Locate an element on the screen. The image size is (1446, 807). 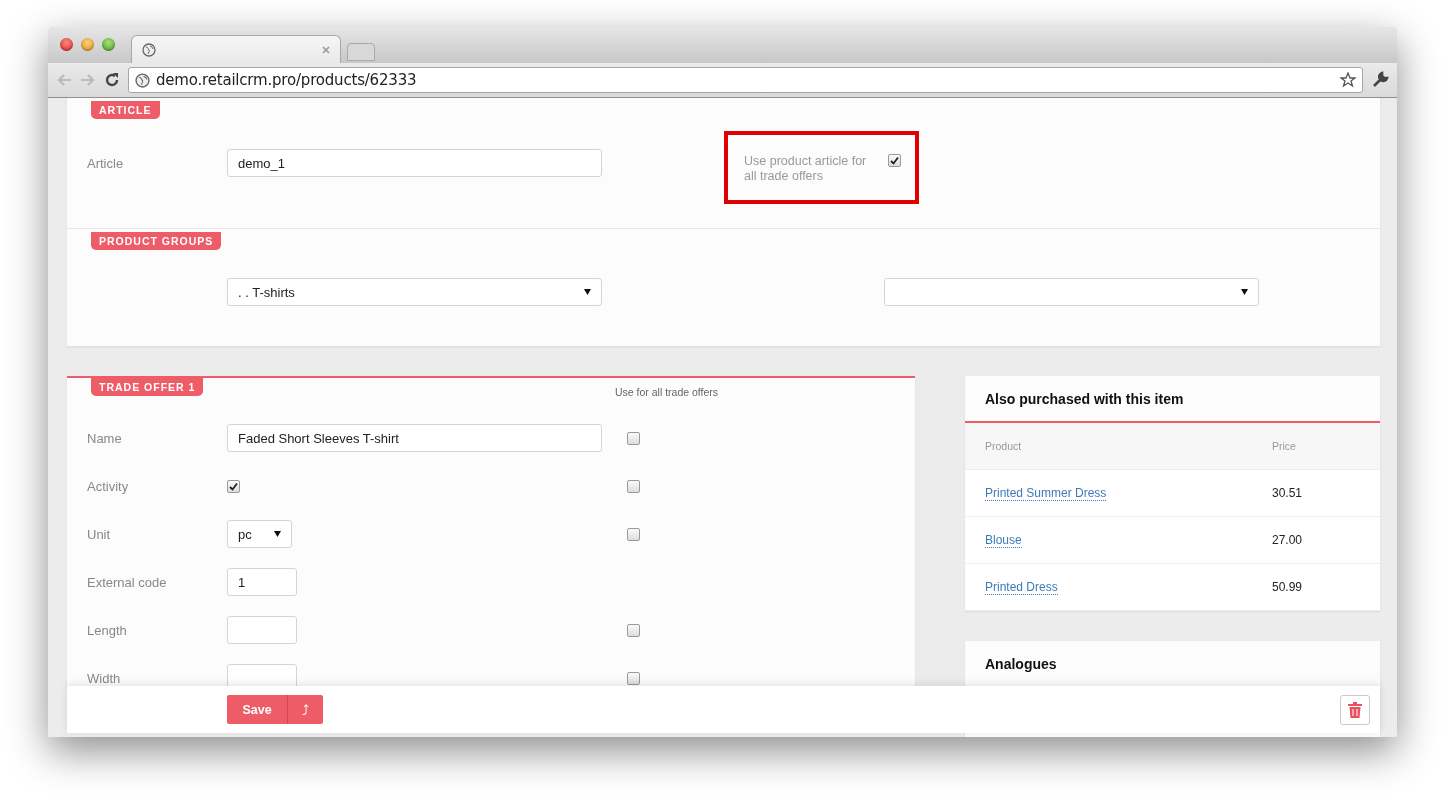
browser-tab is located at coordinates (236, 49).